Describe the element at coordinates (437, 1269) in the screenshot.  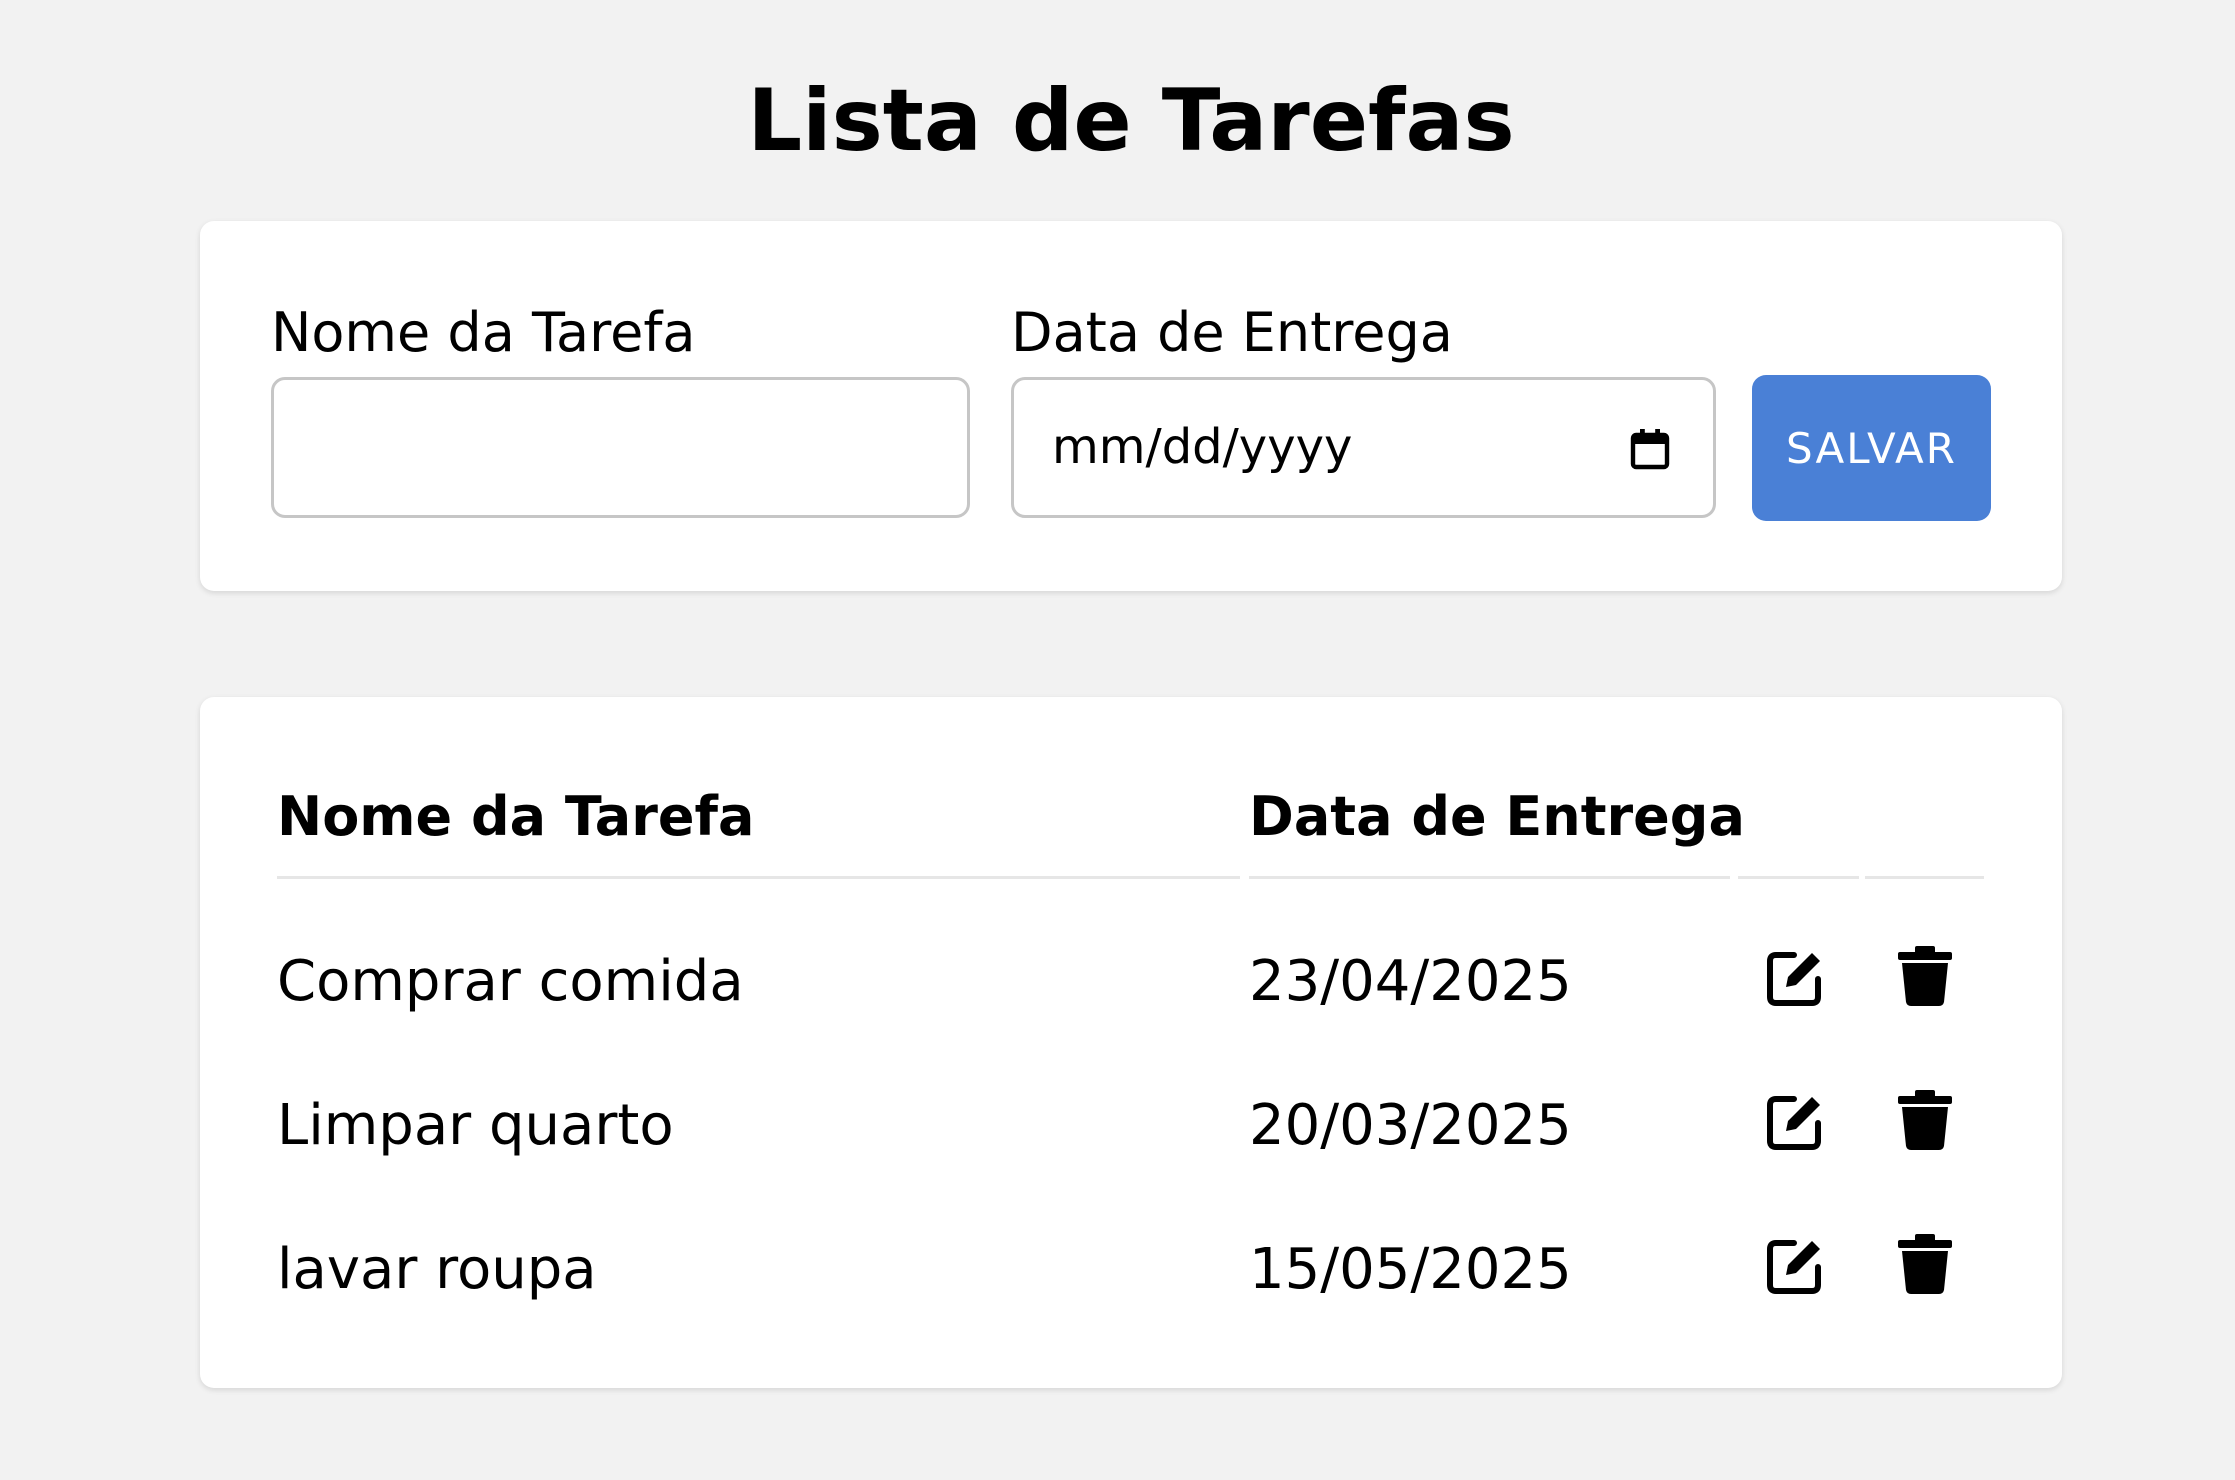
I see `task-name-cell: lavar roupa` at that location.